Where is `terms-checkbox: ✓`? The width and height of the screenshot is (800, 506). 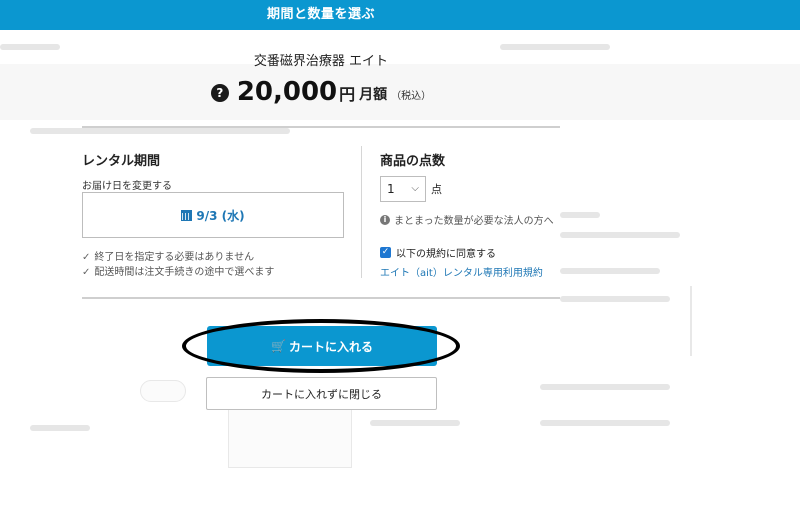 terms-checkbox: ✓ is located at coordinates (385, 252).